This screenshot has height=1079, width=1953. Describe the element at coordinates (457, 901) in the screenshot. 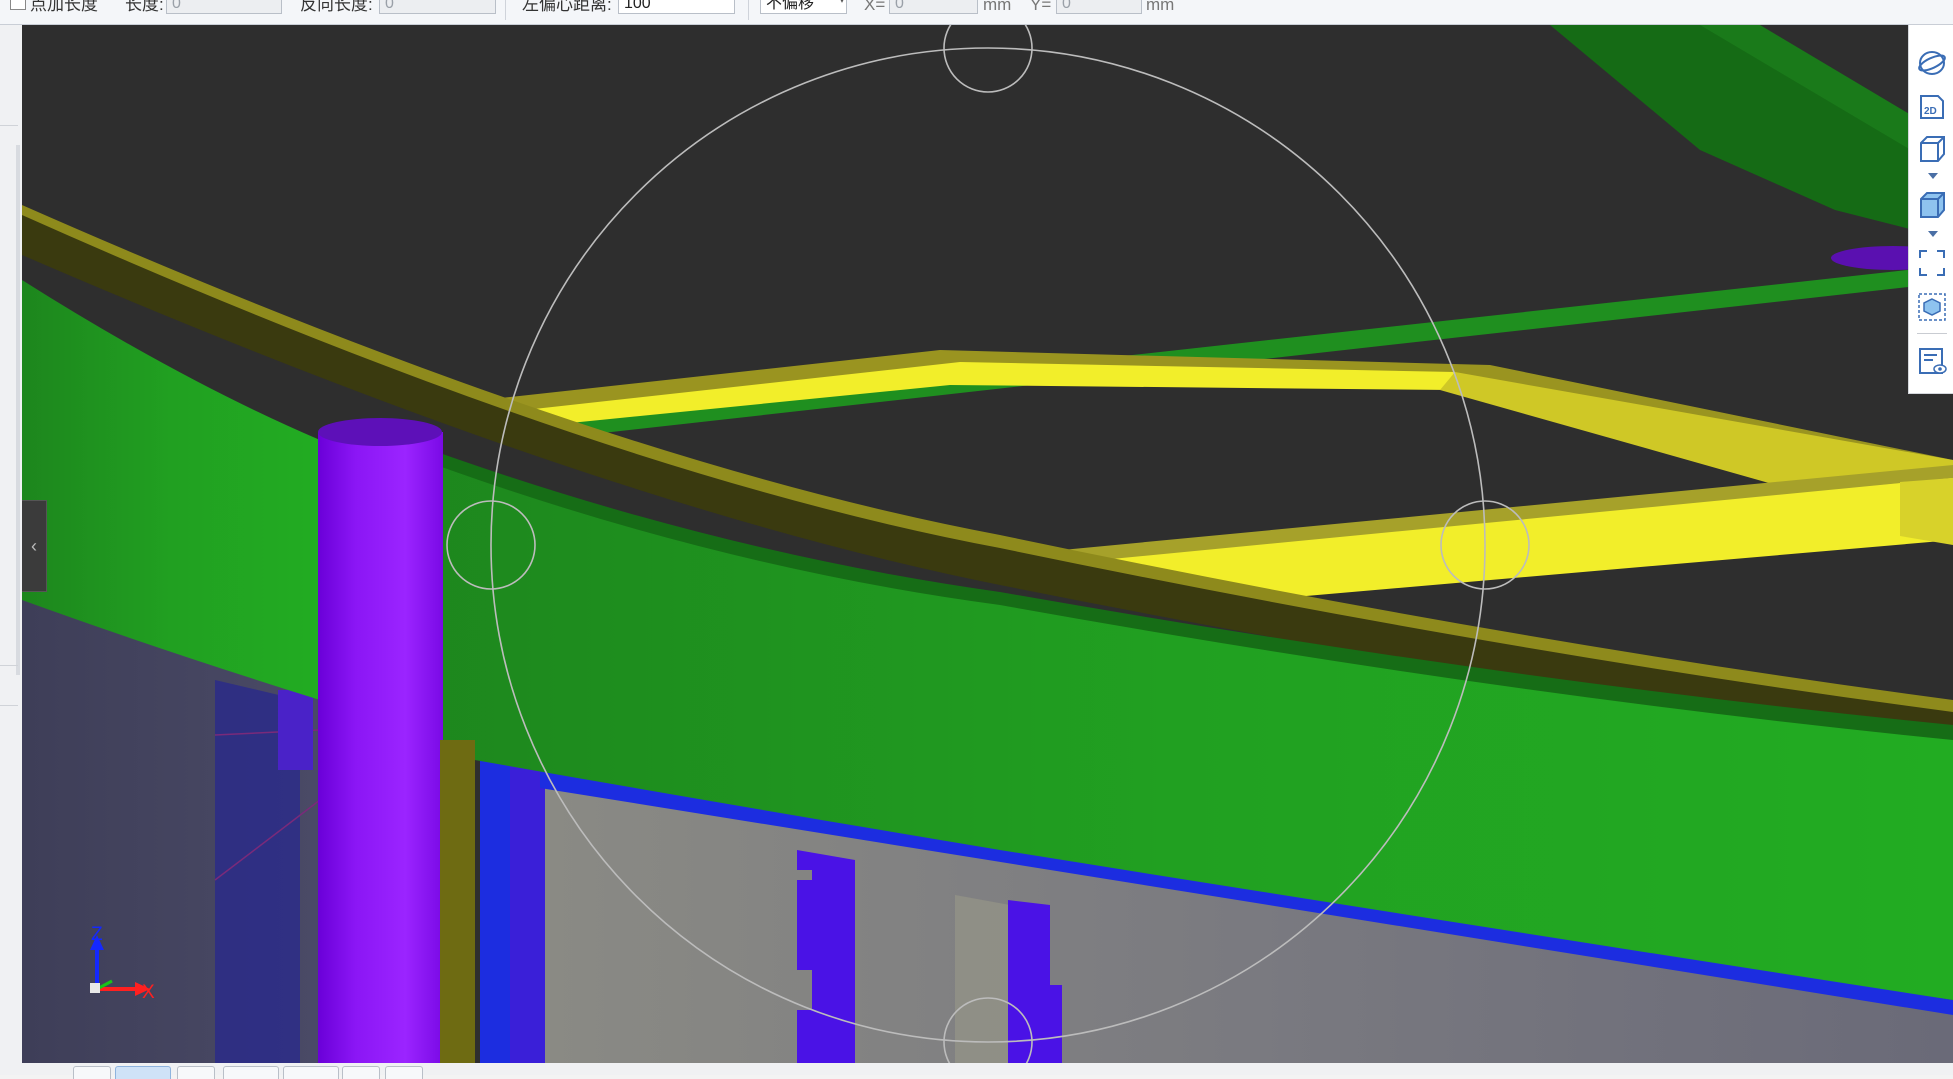

I see `column-olive-side` at that location.